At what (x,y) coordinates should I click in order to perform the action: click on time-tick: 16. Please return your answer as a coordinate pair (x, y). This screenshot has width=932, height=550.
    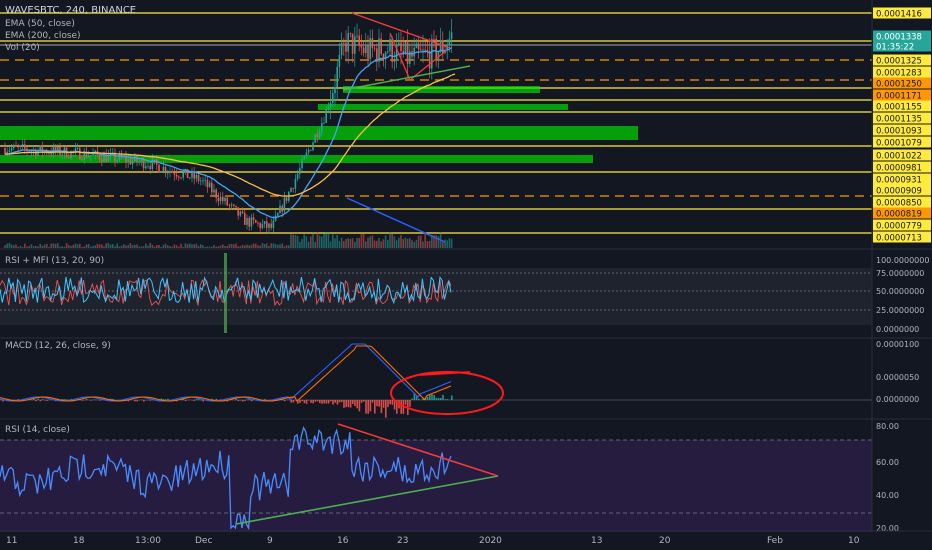
    Looking at the image, I should click on (343, 541).